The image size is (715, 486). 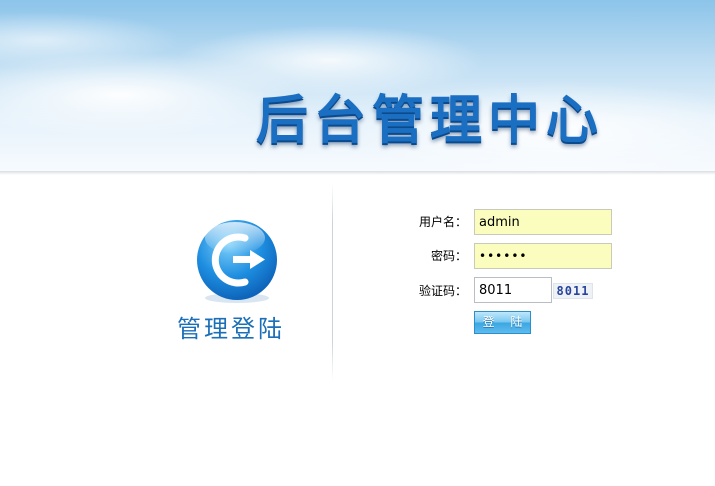 What do you see at coordinates (430, 121) in the screenshot?
I see `system-title: 后台管理中心` at bounding box center [430, 121].